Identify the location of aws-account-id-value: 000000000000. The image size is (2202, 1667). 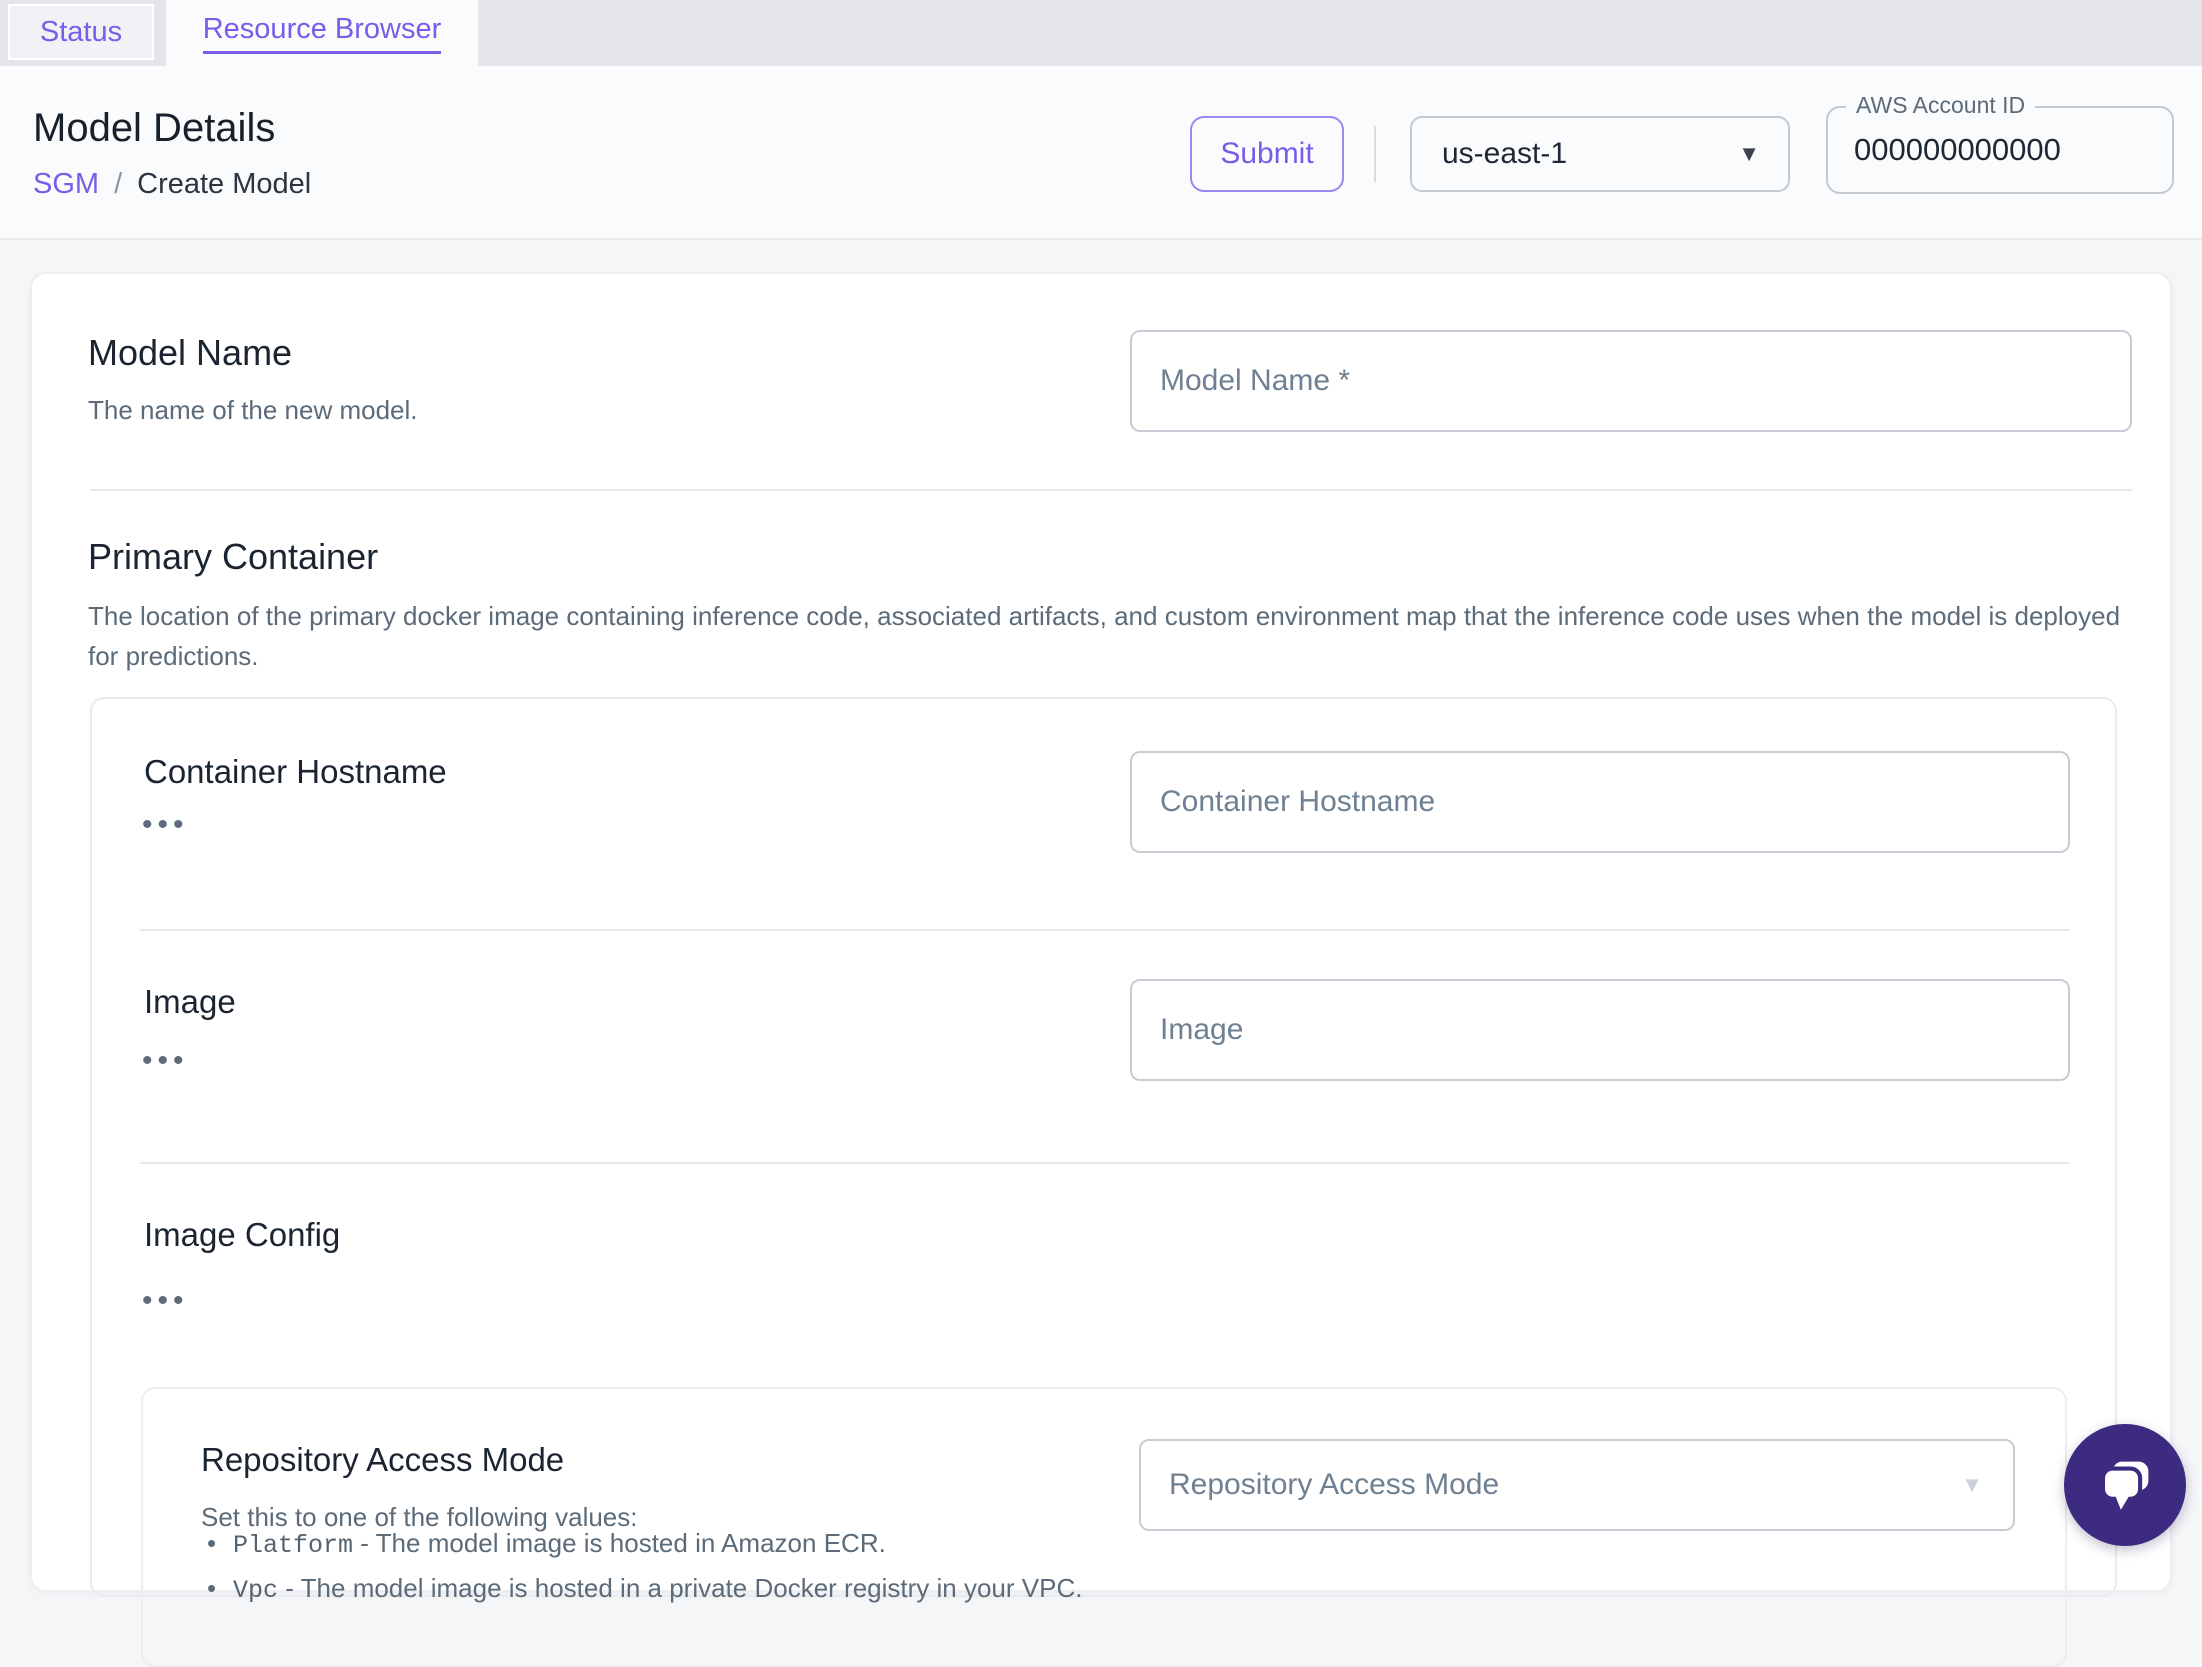
(1957, 149).